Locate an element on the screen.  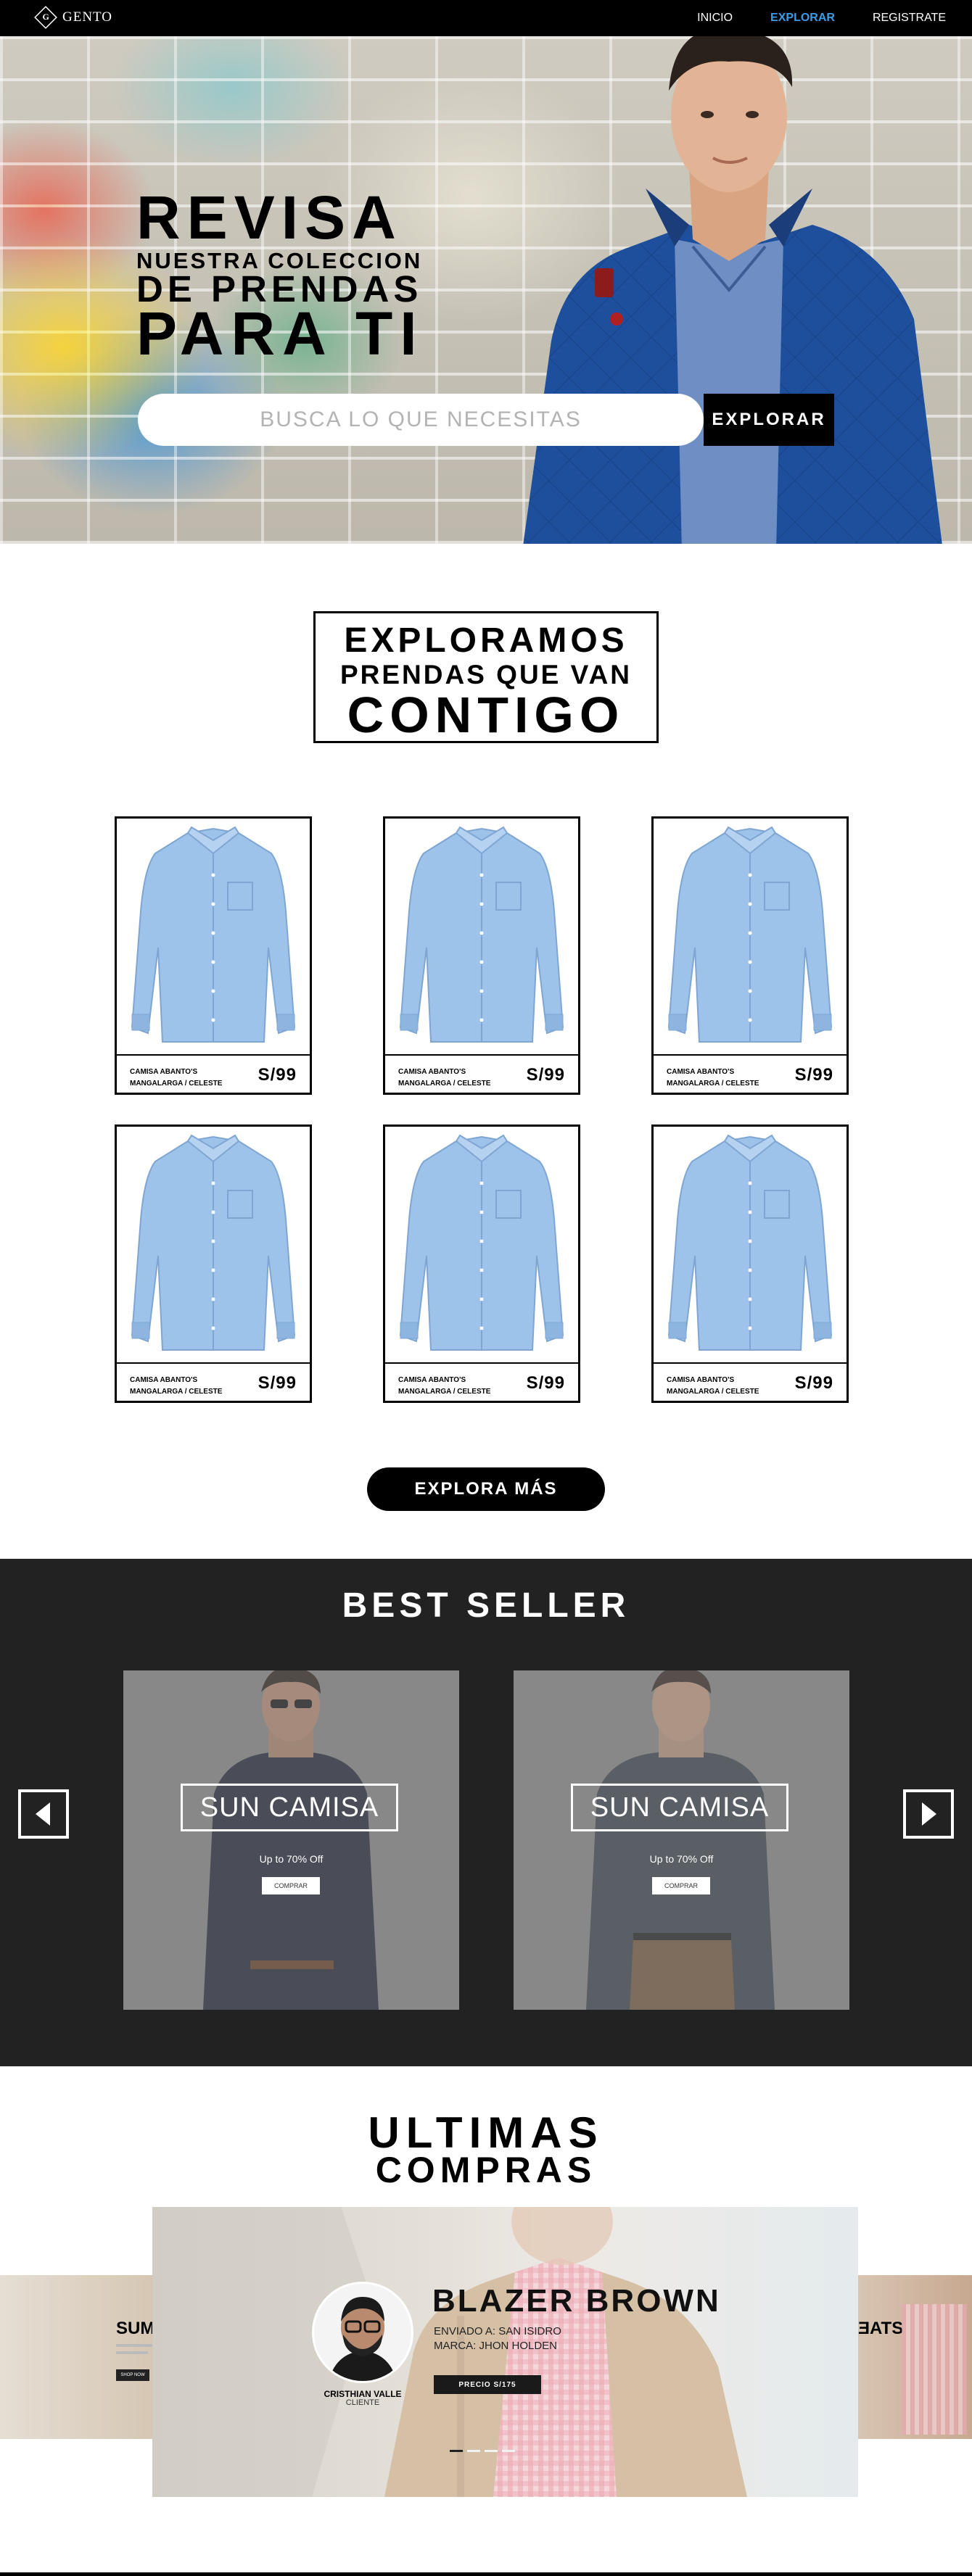
footer-border is located at coordinates (486, 2574).